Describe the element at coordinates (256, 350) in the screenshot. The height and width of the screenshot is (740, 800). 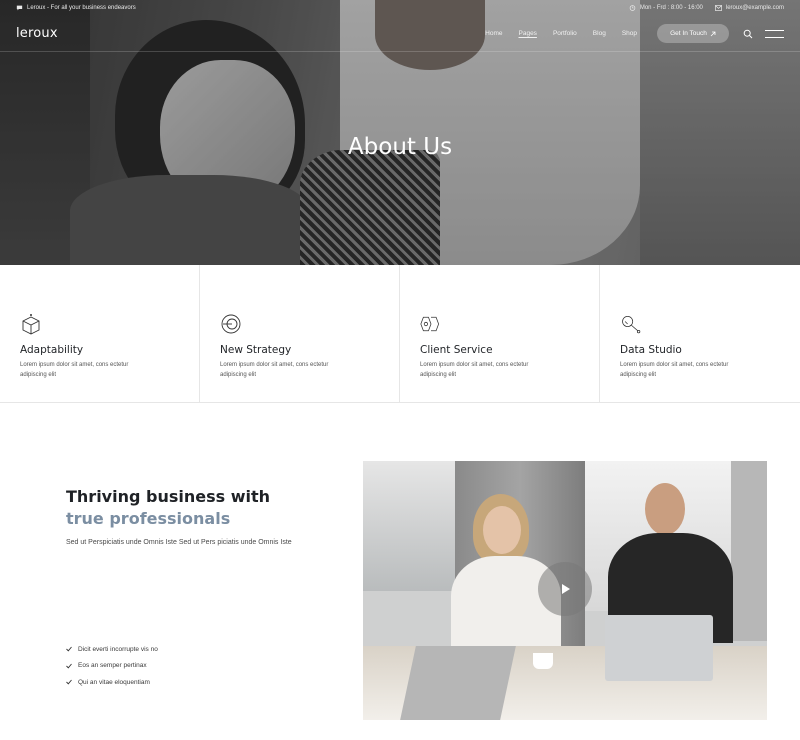
I see `feature-title: New Strategy` at that location.